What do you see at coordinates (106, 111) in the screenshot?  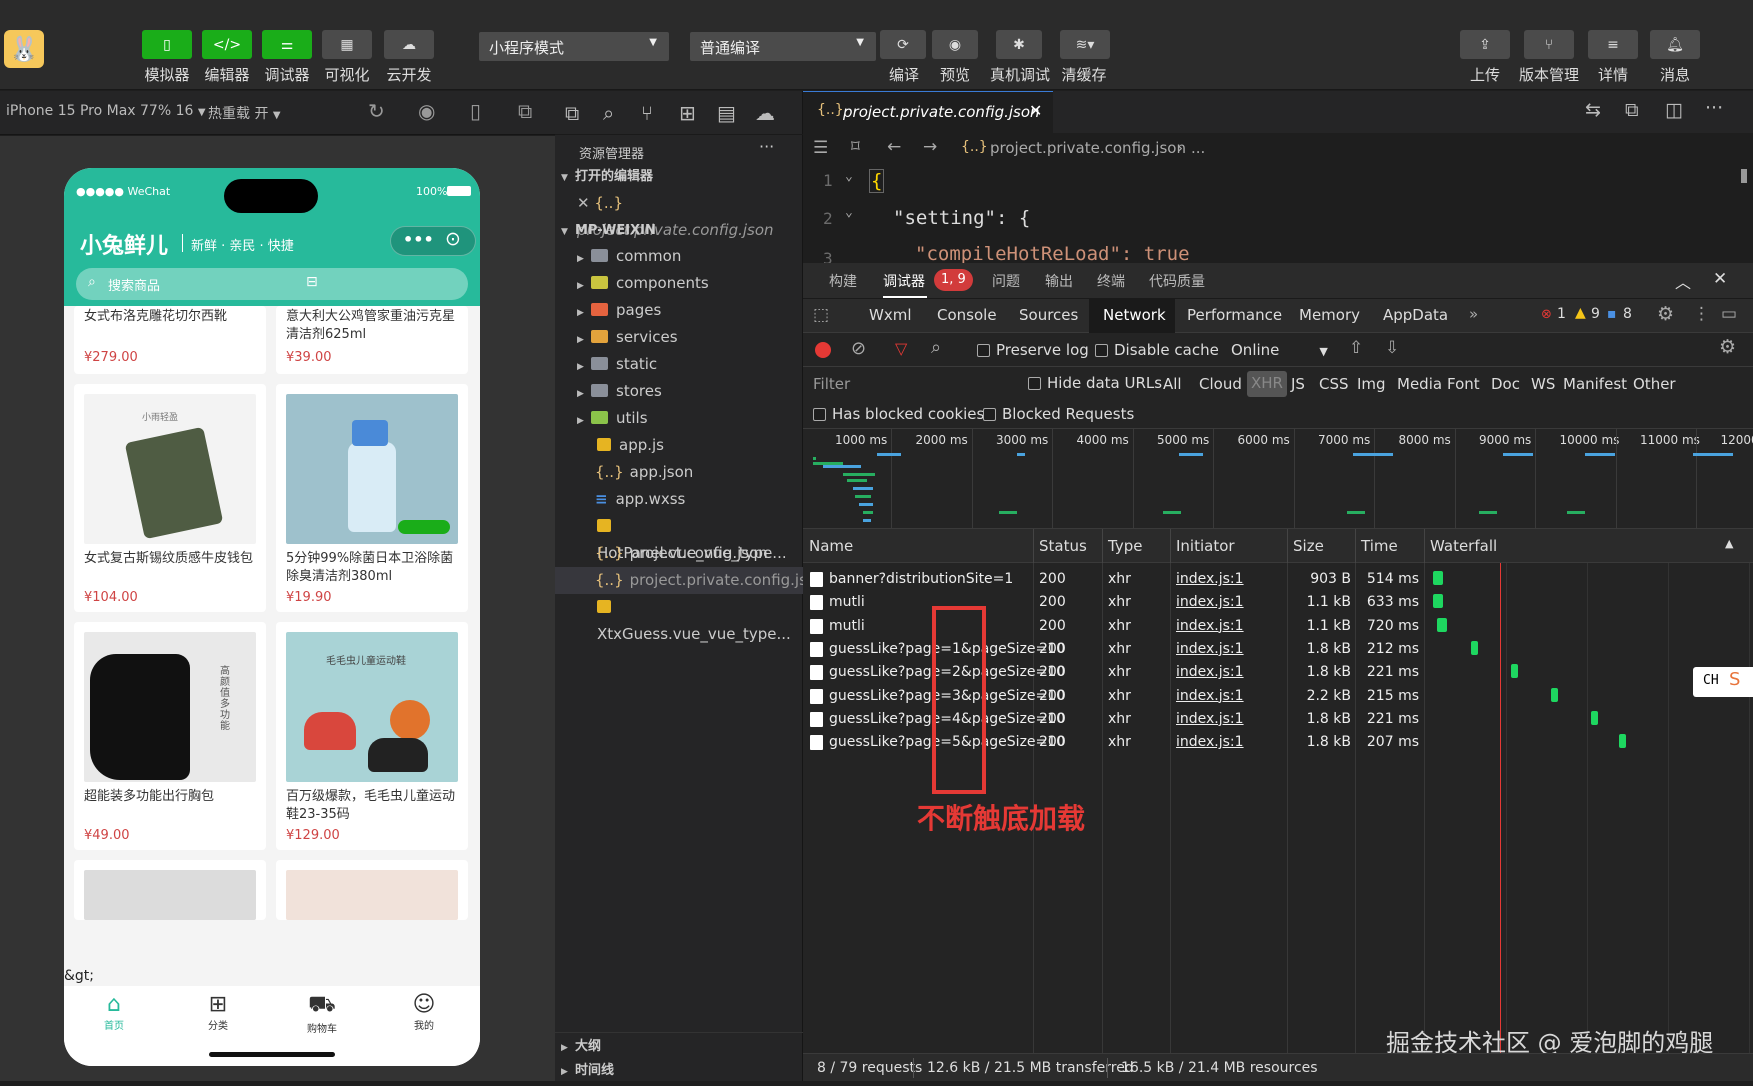 I see `device-select: iPhone 15 Pro Max 77% 16 ▼` at bounding box center [106, 111].